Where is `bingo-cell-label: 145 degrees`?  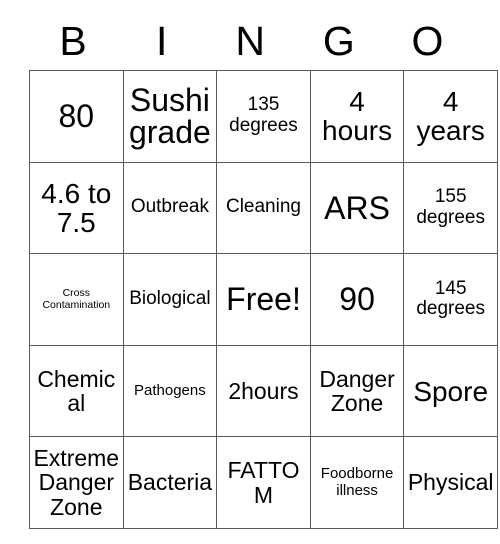 bingo-cell-label: 145 degrees is located at coordinates (450, 298).